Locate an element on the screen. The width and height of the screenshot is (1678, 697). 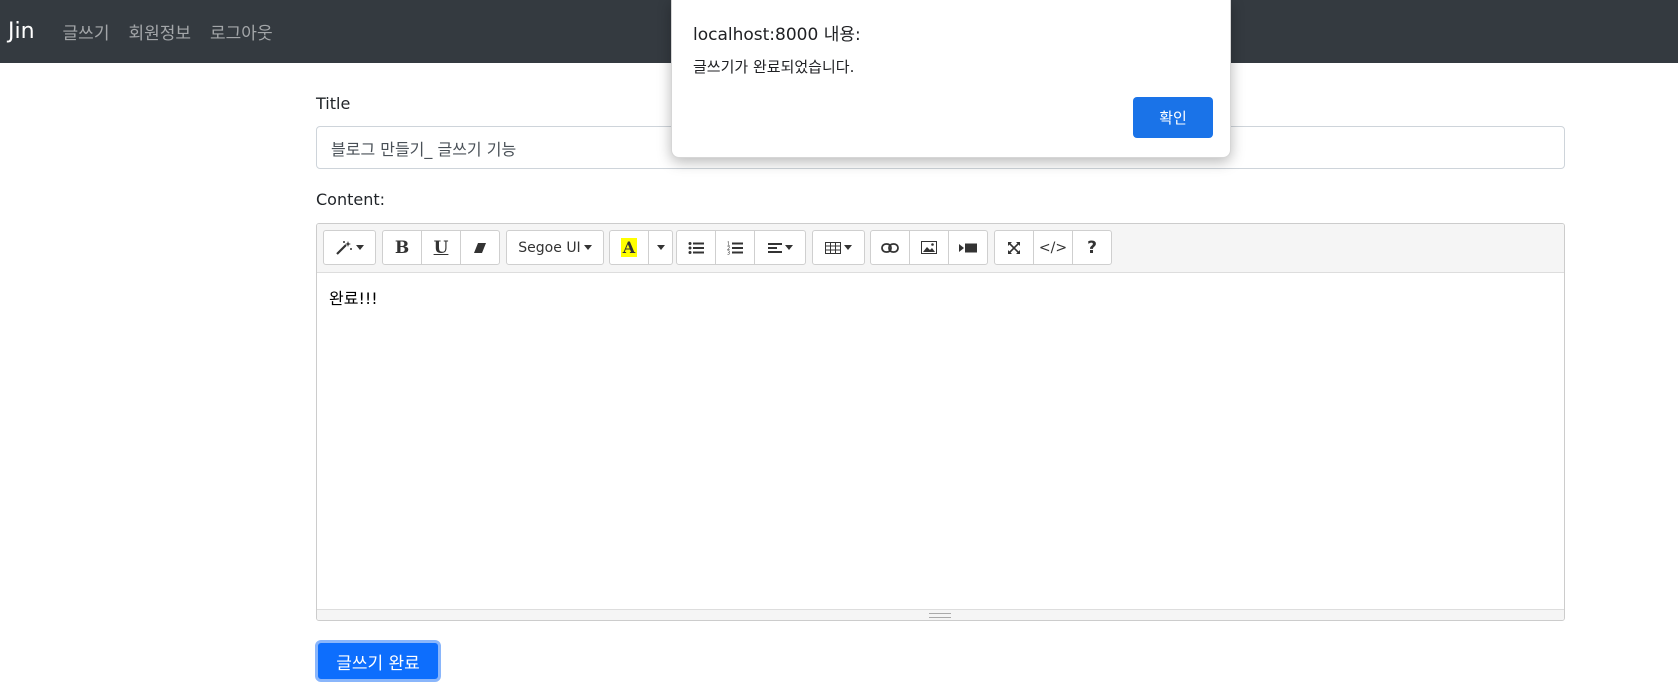
numbered-list-icon: 123 is located at coordinates (735, 248).